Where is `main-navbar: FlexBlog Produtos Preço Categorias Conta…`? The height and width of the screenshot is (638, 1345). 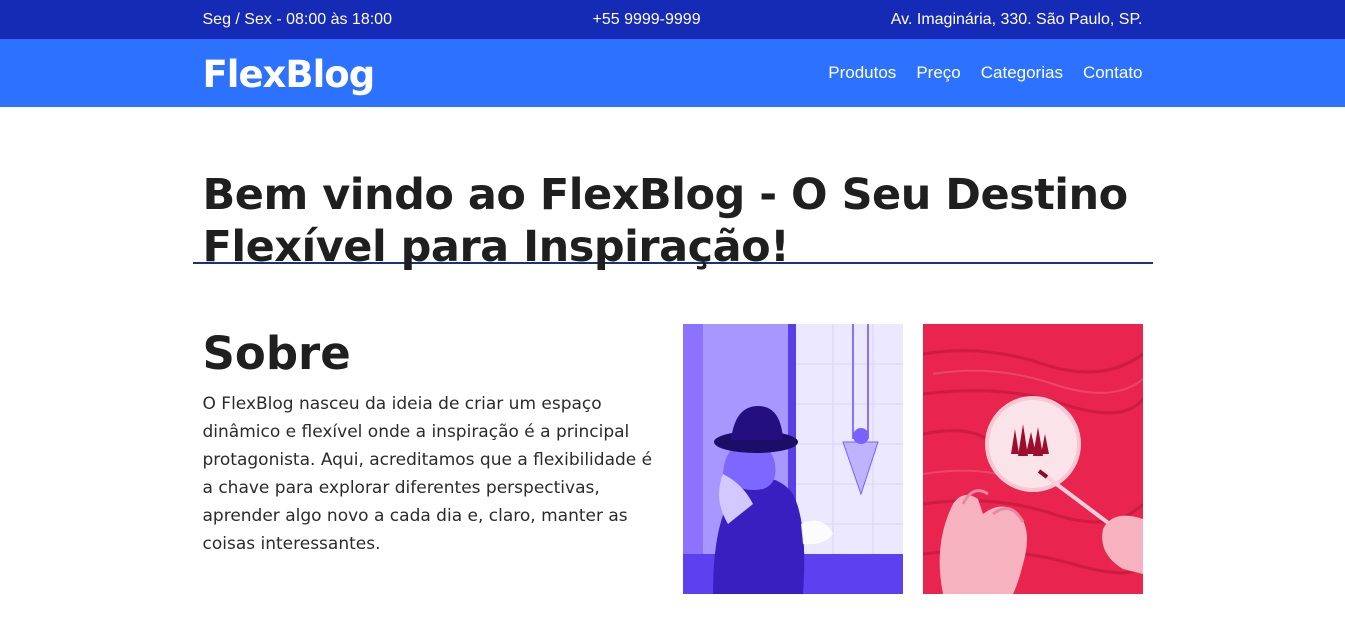
main-navbar: FlexBlog Produtos Preço Categorias Conta… is located at coordinates (672, 73).